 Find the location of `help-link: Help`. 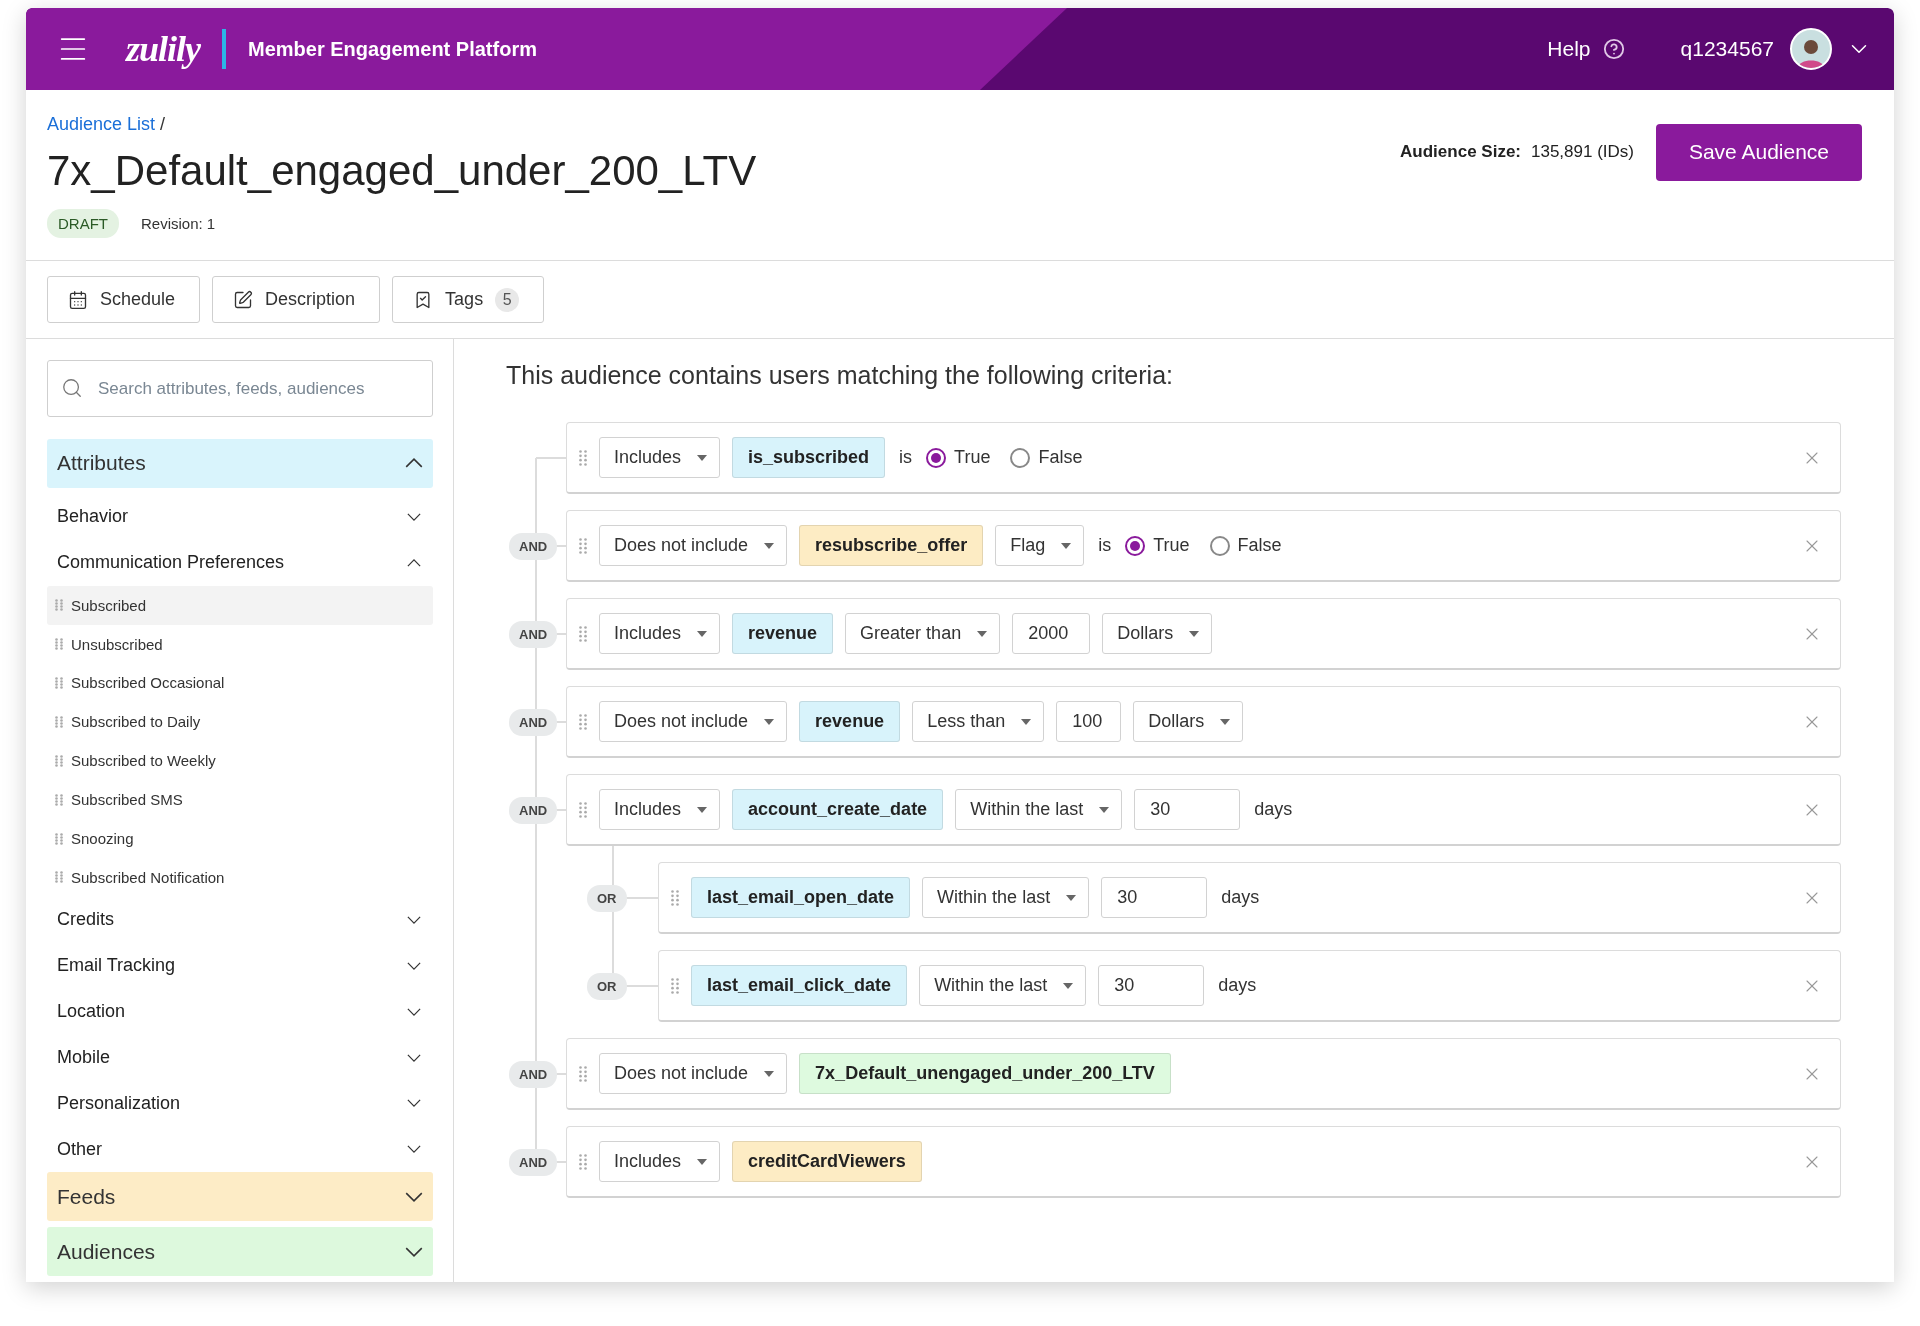

help-link: Help is located at coordinates (1569, 49).